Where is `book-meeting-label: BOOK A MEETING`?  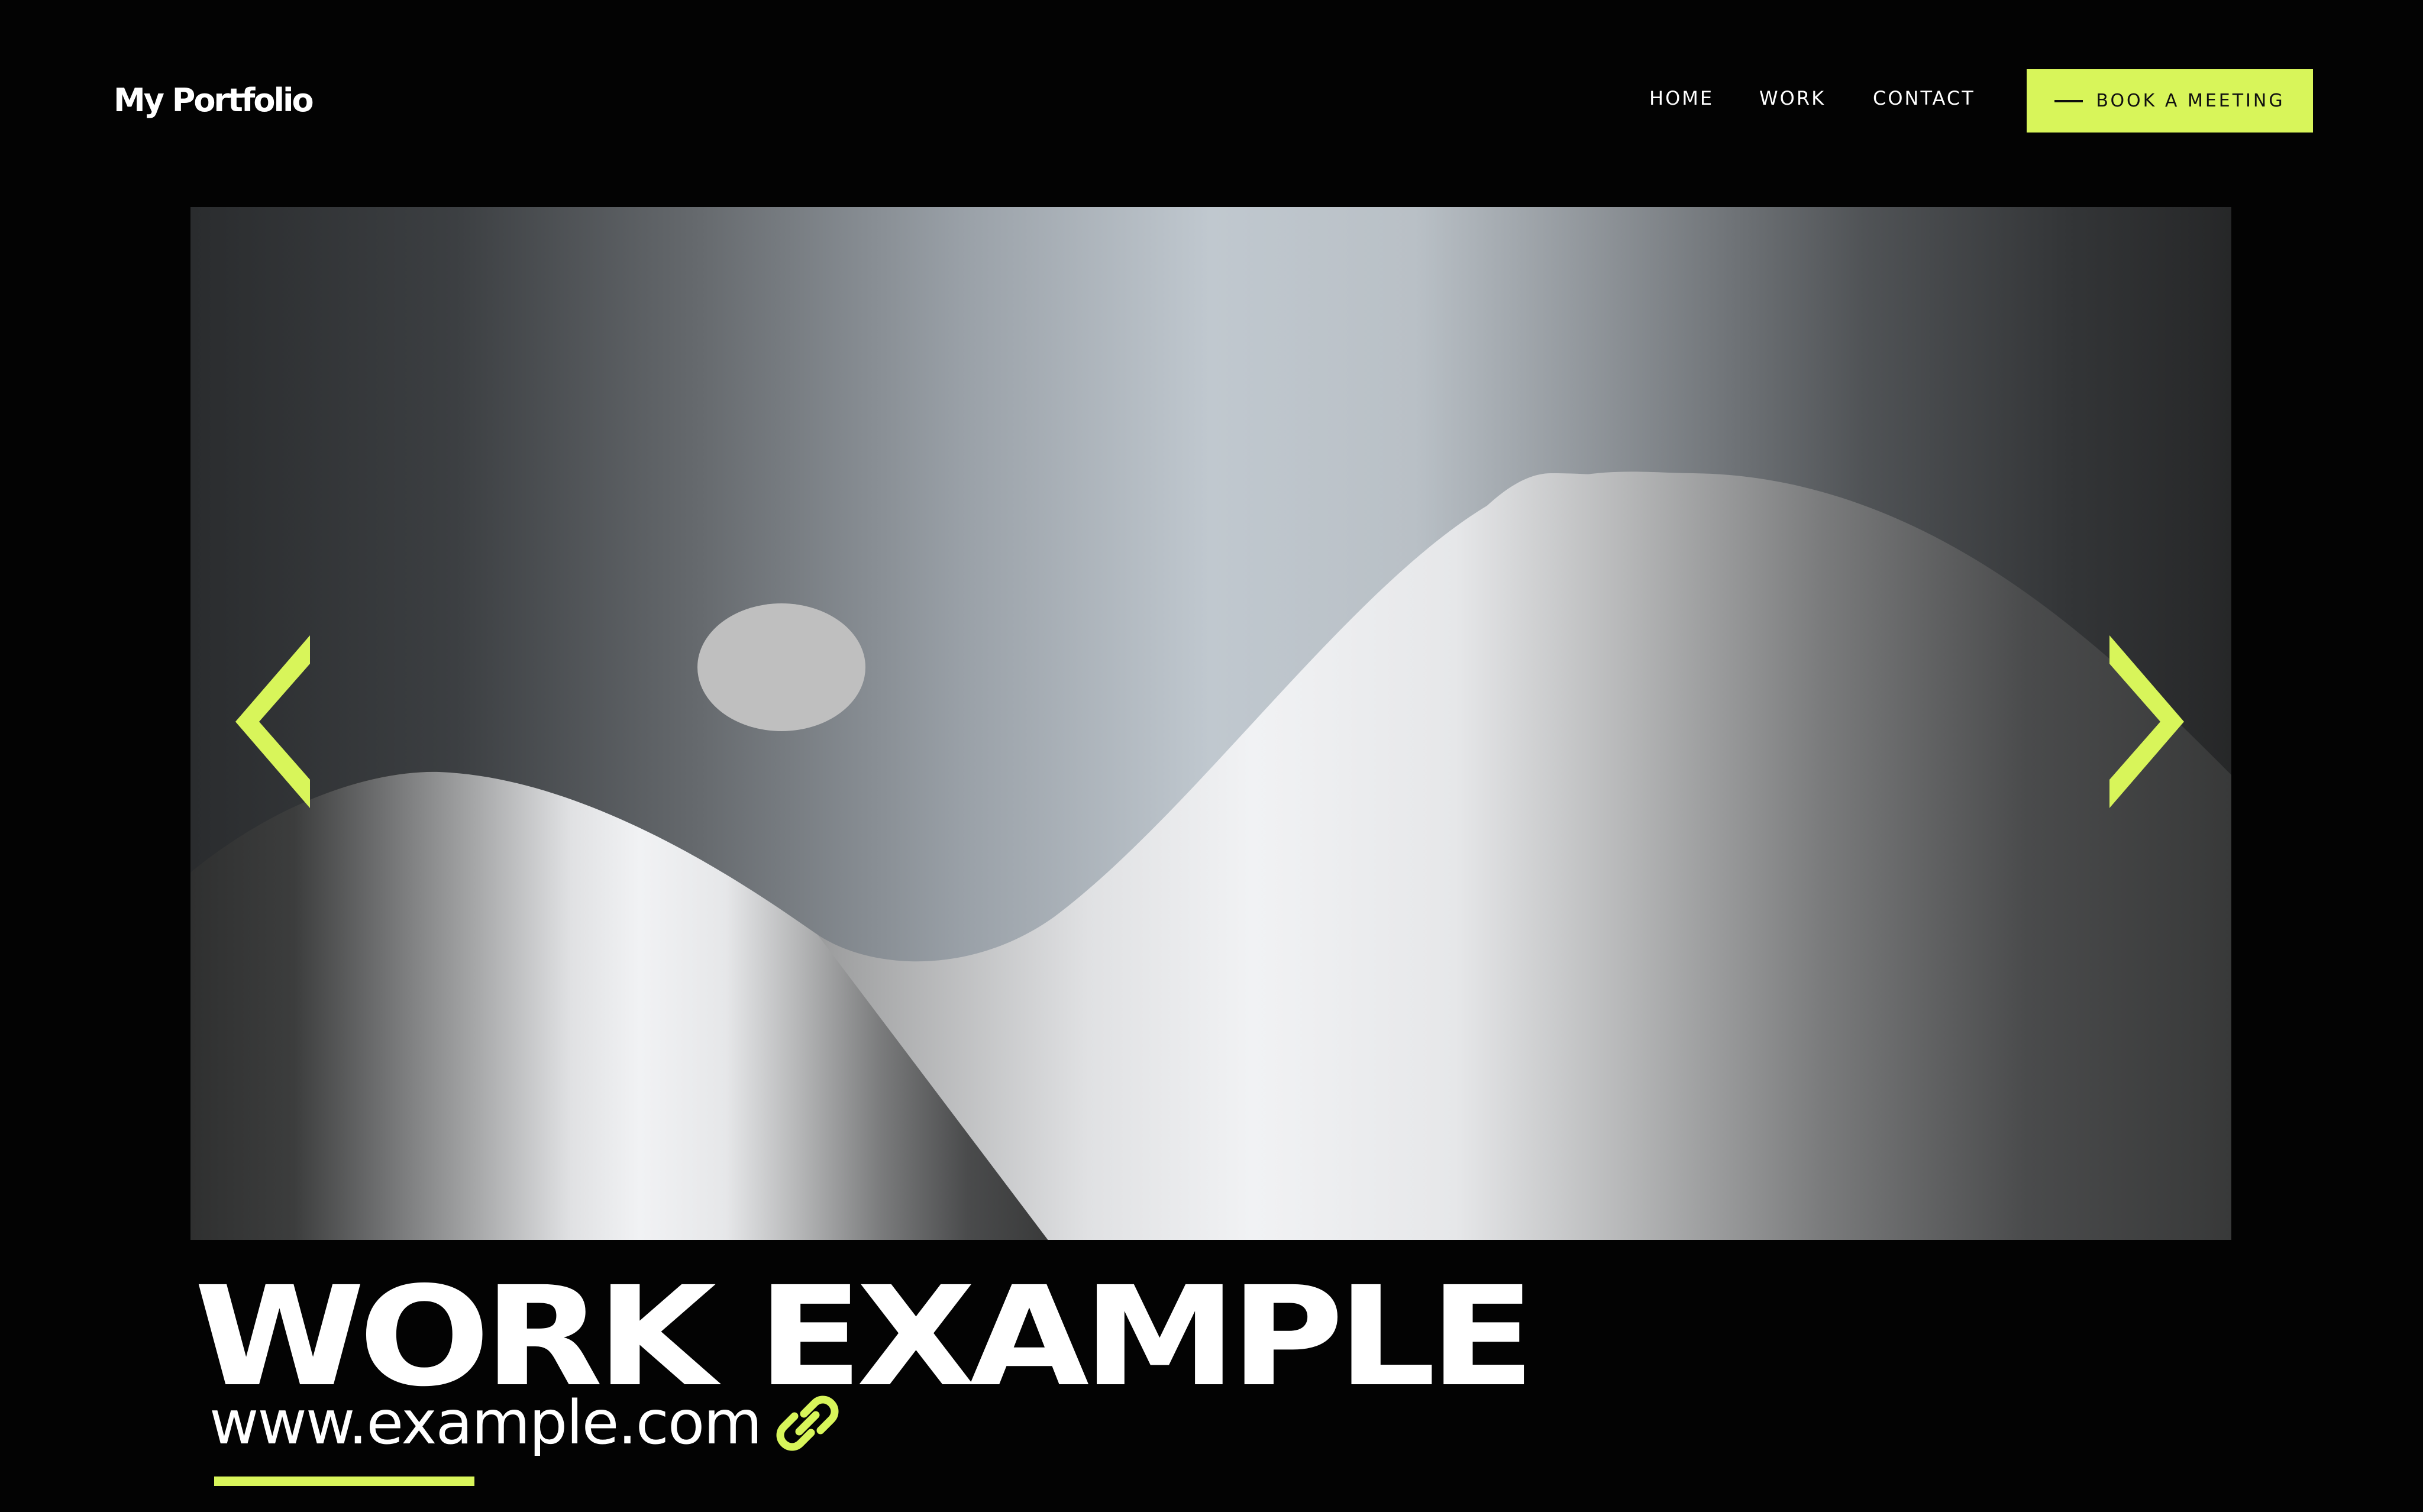 book-meeting-label: BOOK A MEETING is located at coordinates (2190, 101).